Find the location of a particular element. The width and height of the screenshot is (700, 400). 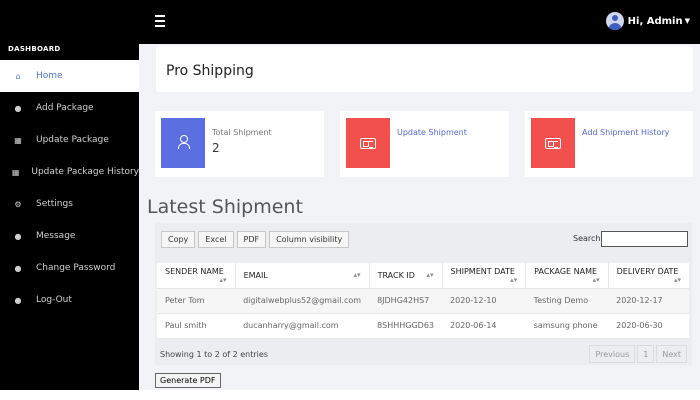

copy-button: Copy is located at coordinates (178, 239).